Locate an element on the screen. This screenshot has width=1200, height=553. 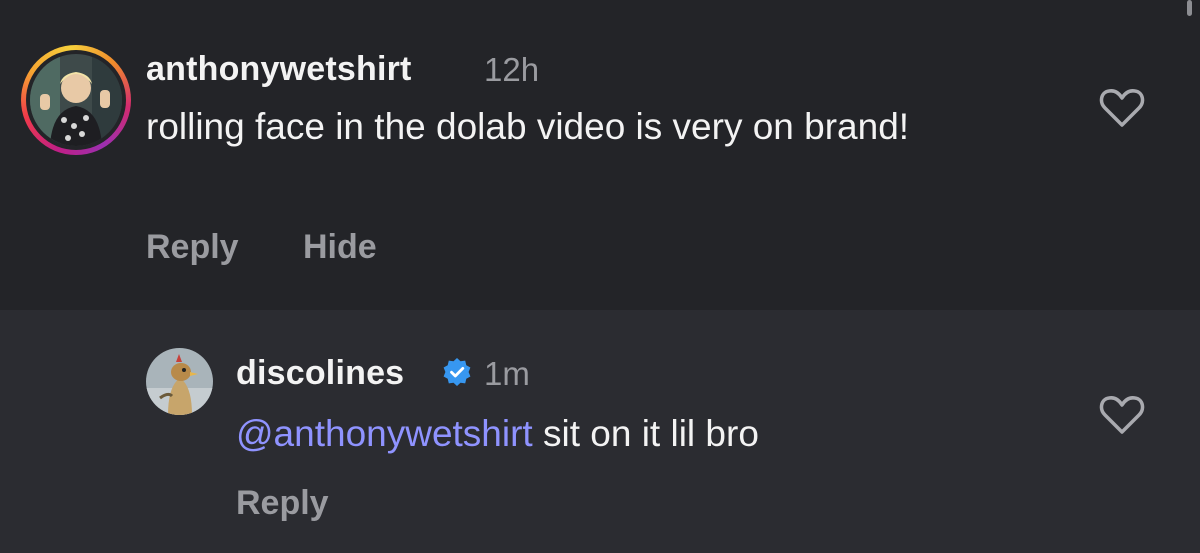
reply-username: discolines is located at coordinates (320, 373).